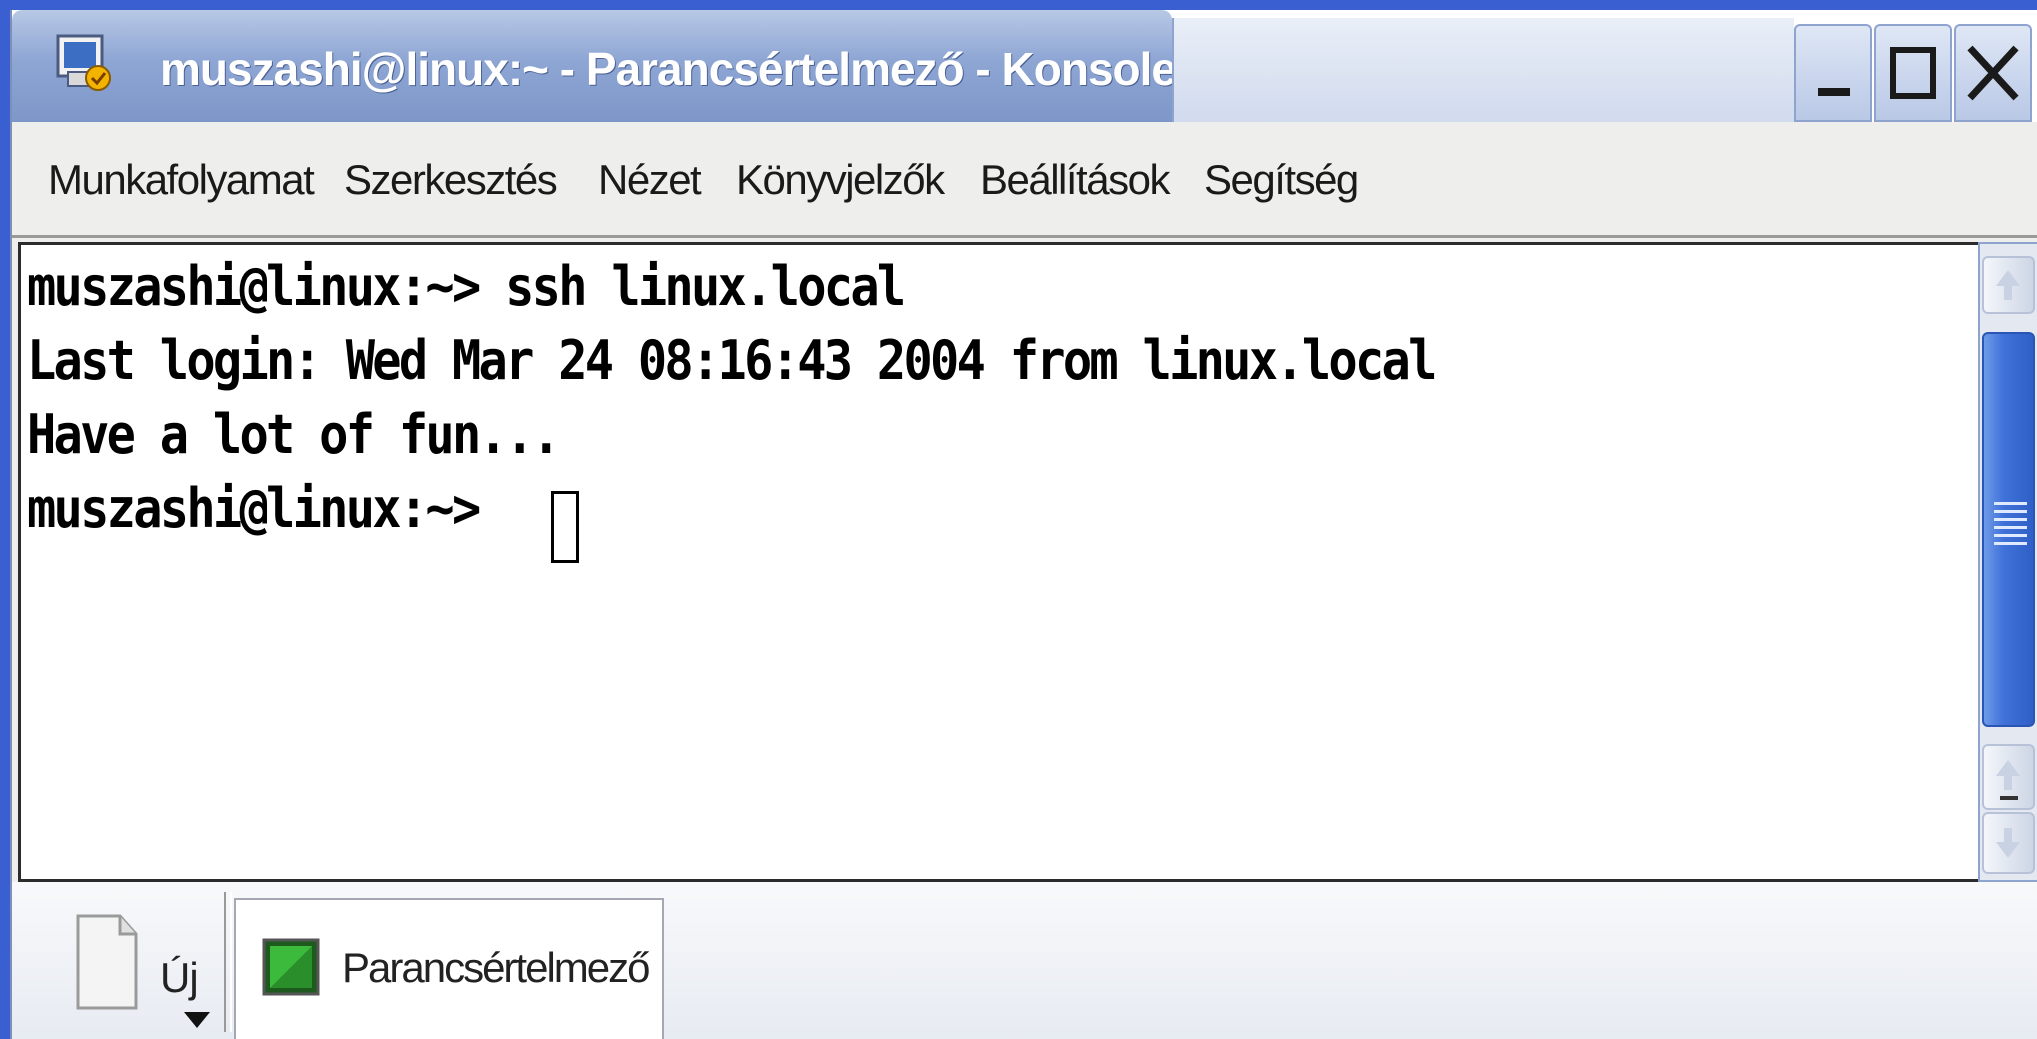 The image size is (2037, 1039). I want to click on scroll-down-button, so click(2008, 843).